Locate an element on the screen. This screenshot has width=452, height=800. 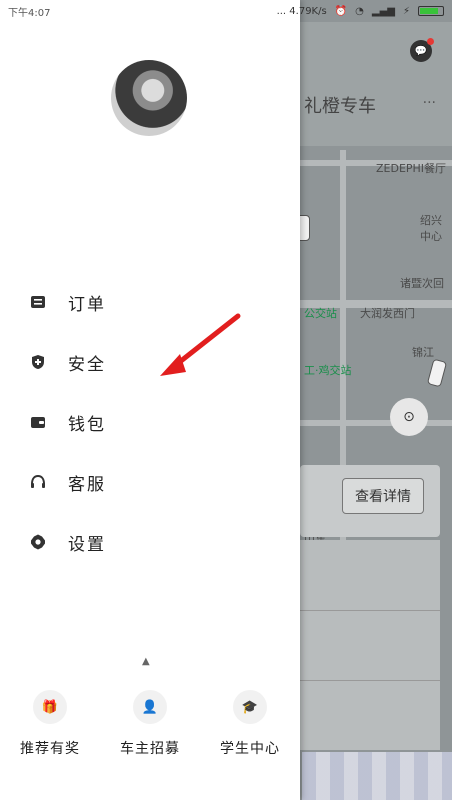
nav-student-center: 🎓 学生中心 is located at coordinates (250, 730).